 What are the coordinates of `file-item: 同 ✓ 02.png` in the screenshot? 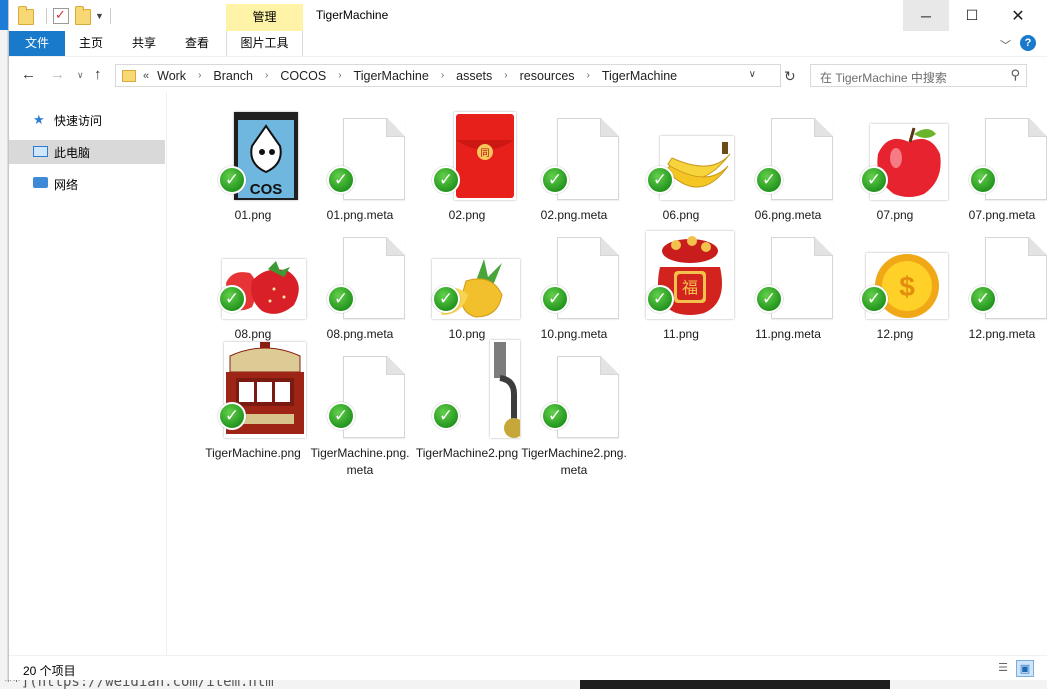 It's located at (467, 162).